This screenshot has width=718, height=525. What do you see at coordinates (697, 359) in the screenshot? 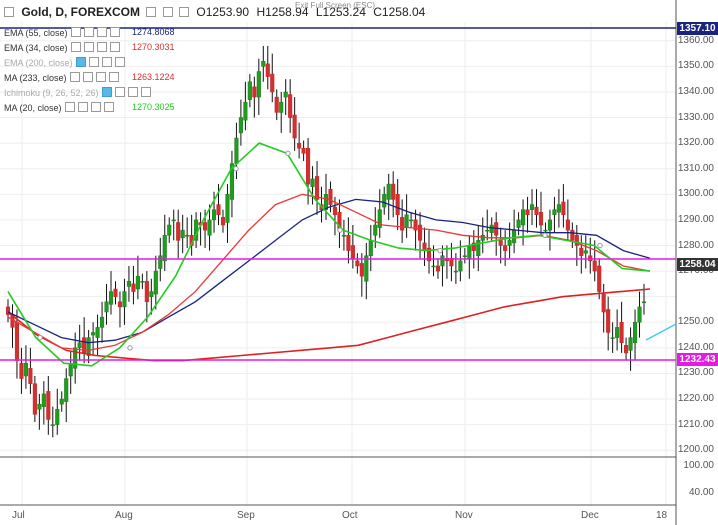
I see `price-label: 1232.43` at bounding box center [697, 359].